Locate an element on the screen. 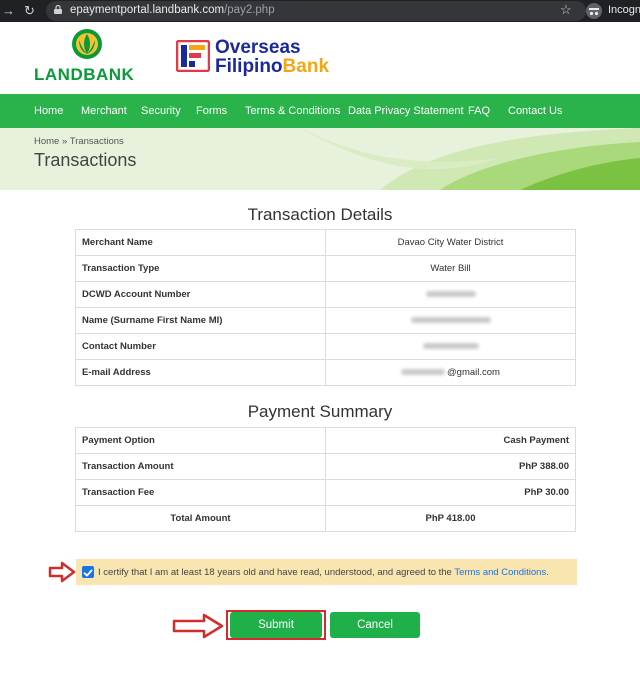 The width and height of the screenshot is (640, 674). ofb-wordmark-line2: FilipinoBank is located at coordinates (272, 67).